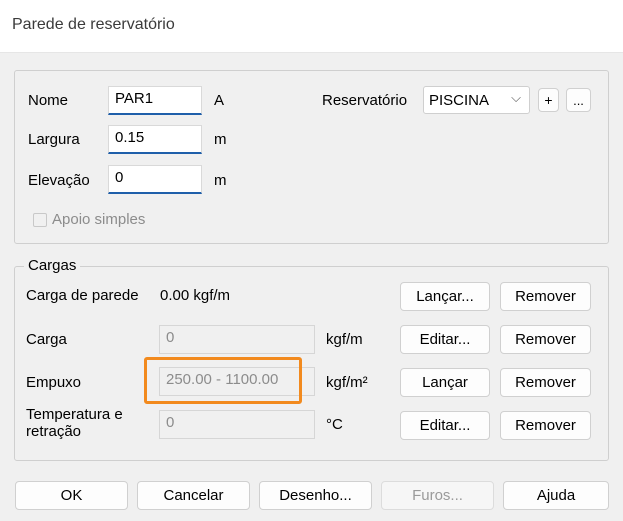 The image size is (623, 521). Describe the element at coordinates (459, 100) in the screenshot. I see `reservatorio-value: PISCINA` at that location.